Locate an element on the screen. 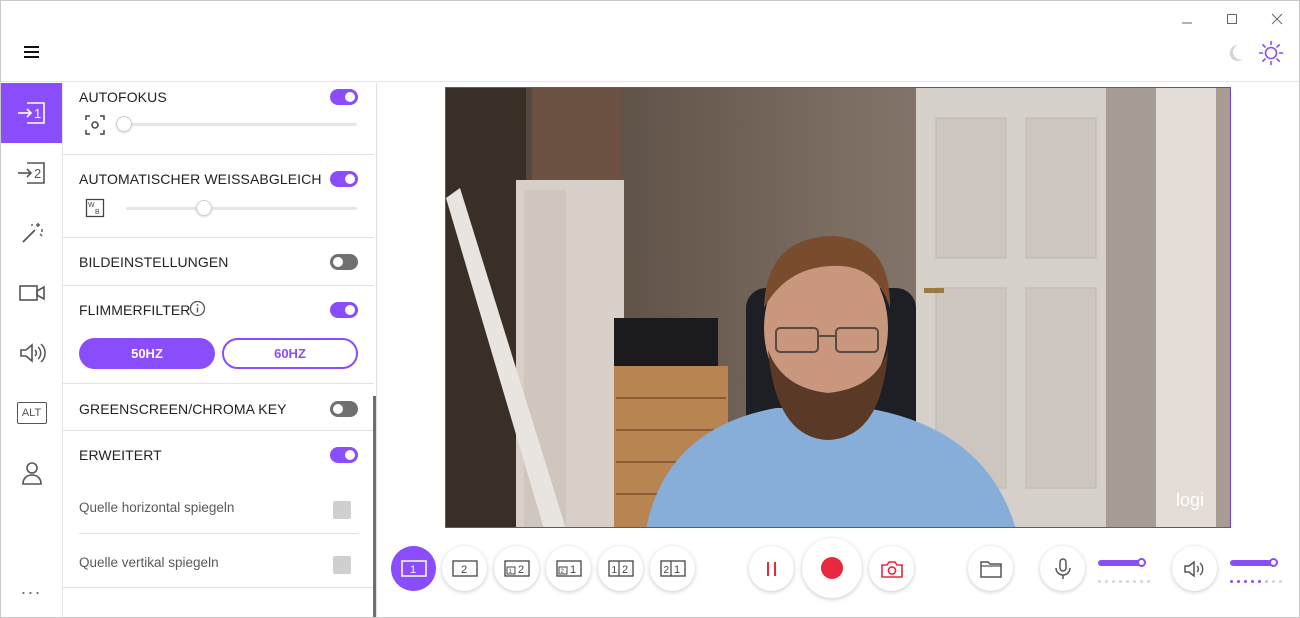  alt-icon: ALT is located at coordinates (31, 413).